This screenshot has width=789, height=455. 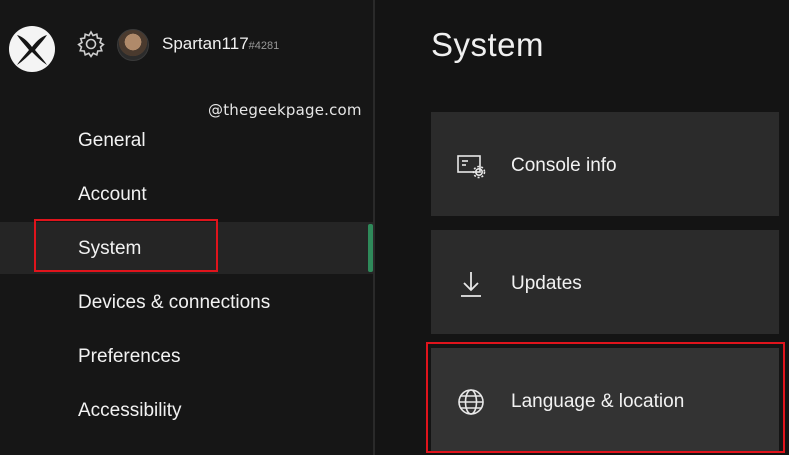 I want to click on focus-indicator, so click(x=370, y=248).